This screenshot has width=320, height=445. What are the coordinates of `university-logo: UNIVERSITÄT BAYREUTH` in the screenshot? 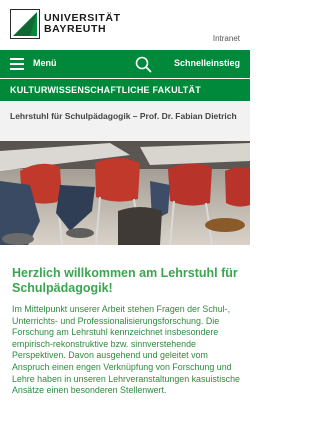 It's located at (65, 24).